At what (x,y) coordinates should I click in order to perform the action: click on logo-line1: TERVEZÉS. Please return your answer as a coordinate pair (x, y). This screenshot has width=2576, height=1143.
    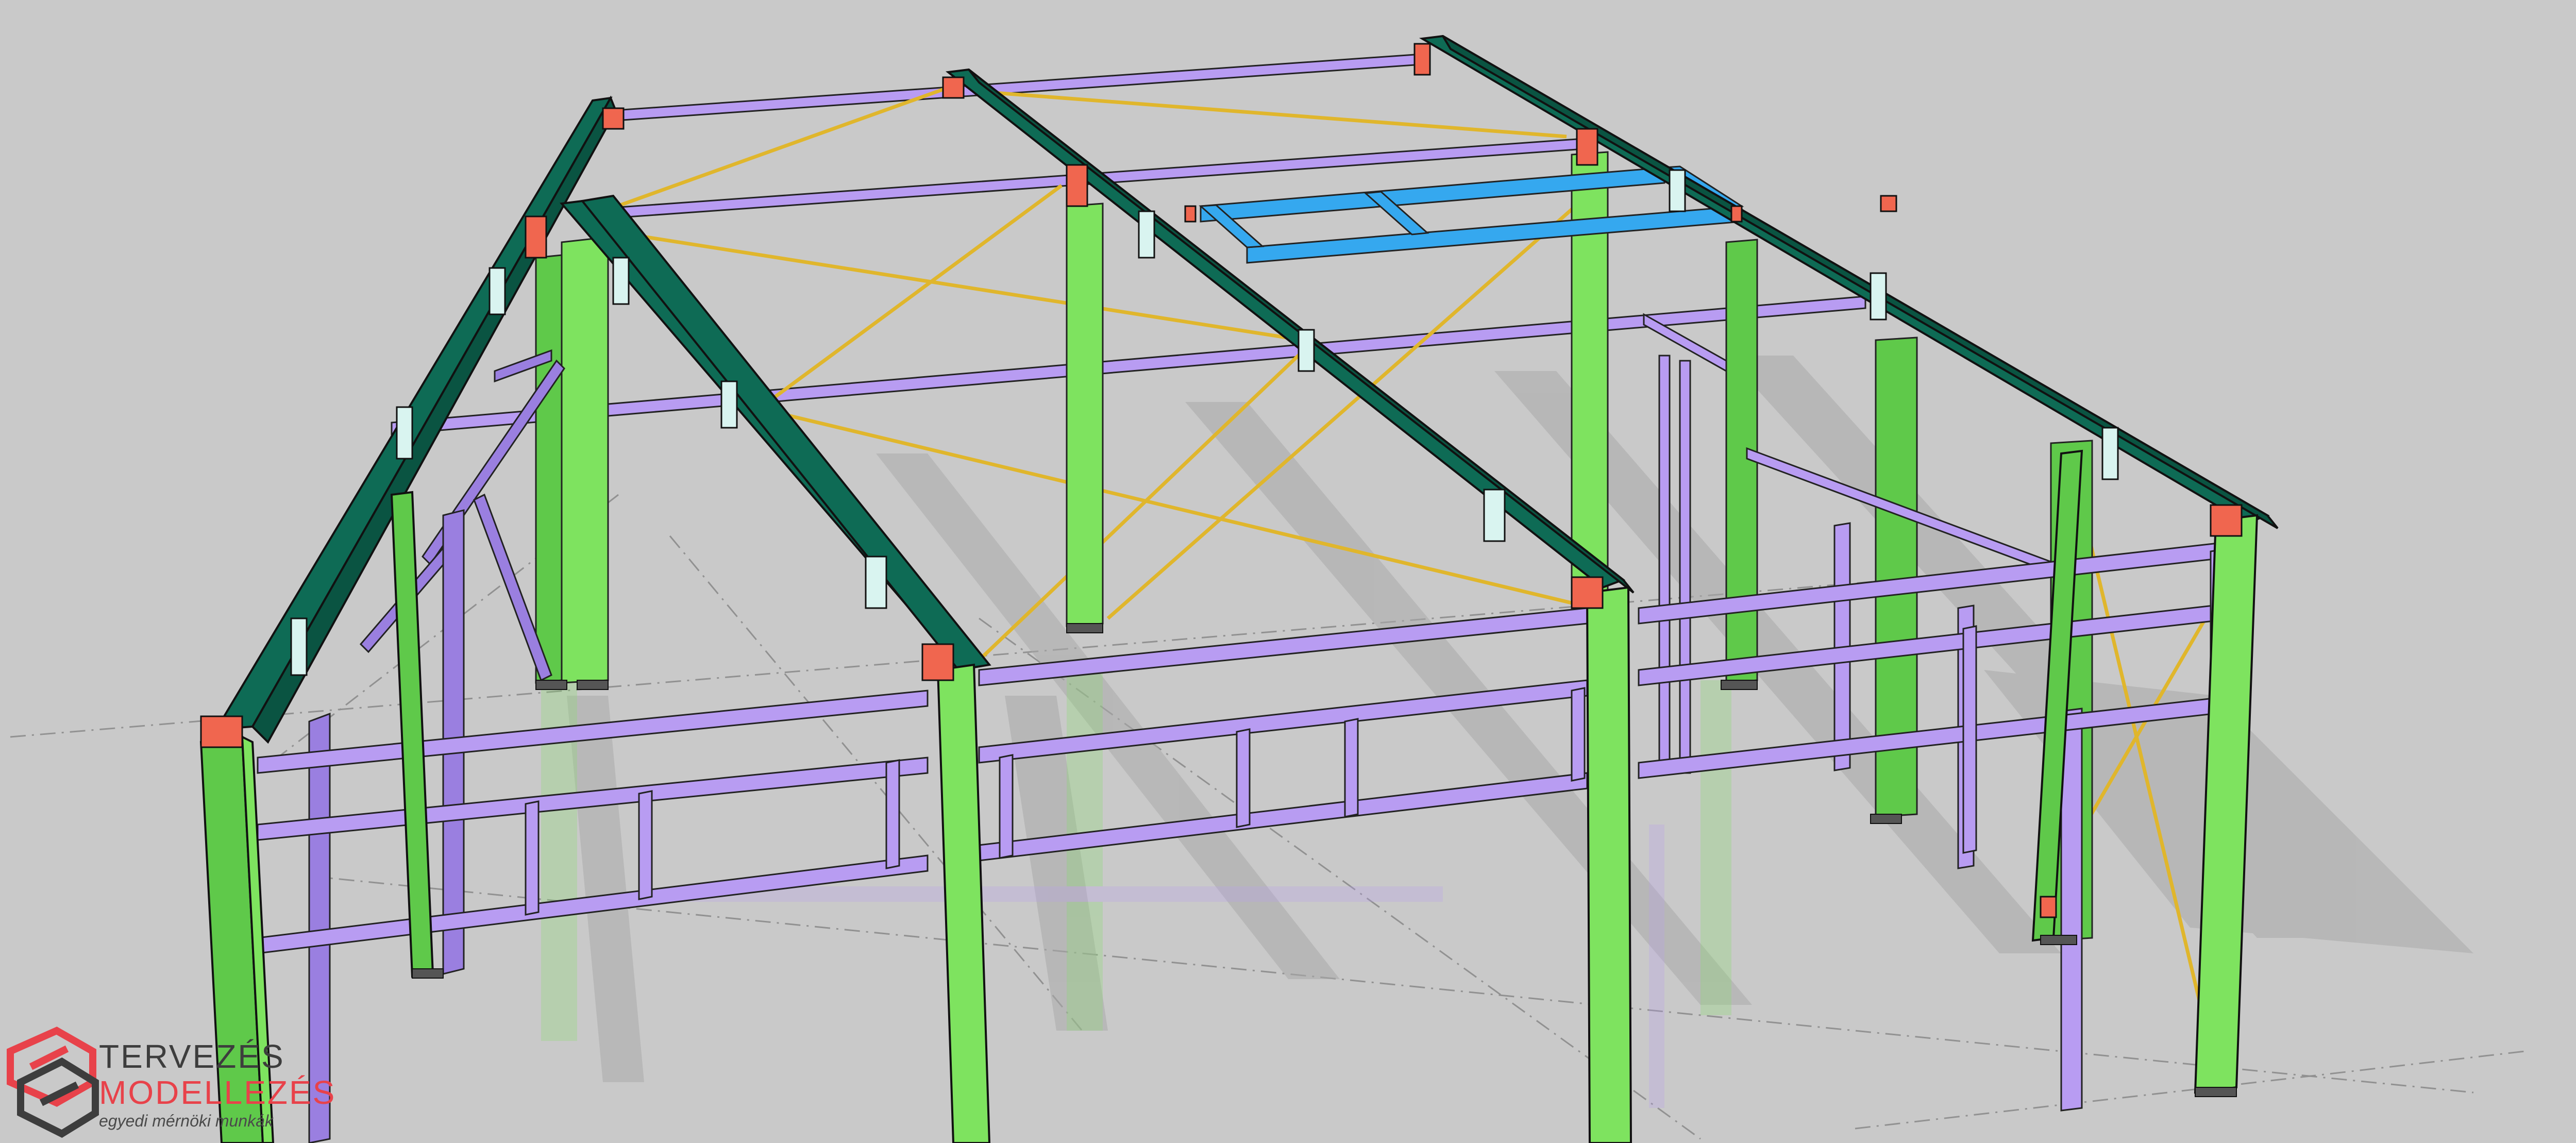
    Looking at the image, I should click on (192, 1056).